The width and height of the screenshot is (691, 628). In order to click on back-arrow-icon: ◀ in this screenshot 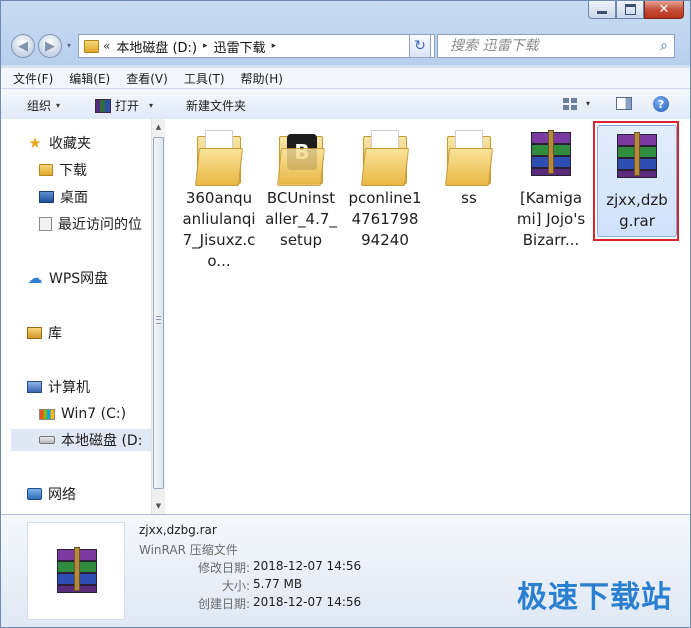, I will do `click(23, 46)`.